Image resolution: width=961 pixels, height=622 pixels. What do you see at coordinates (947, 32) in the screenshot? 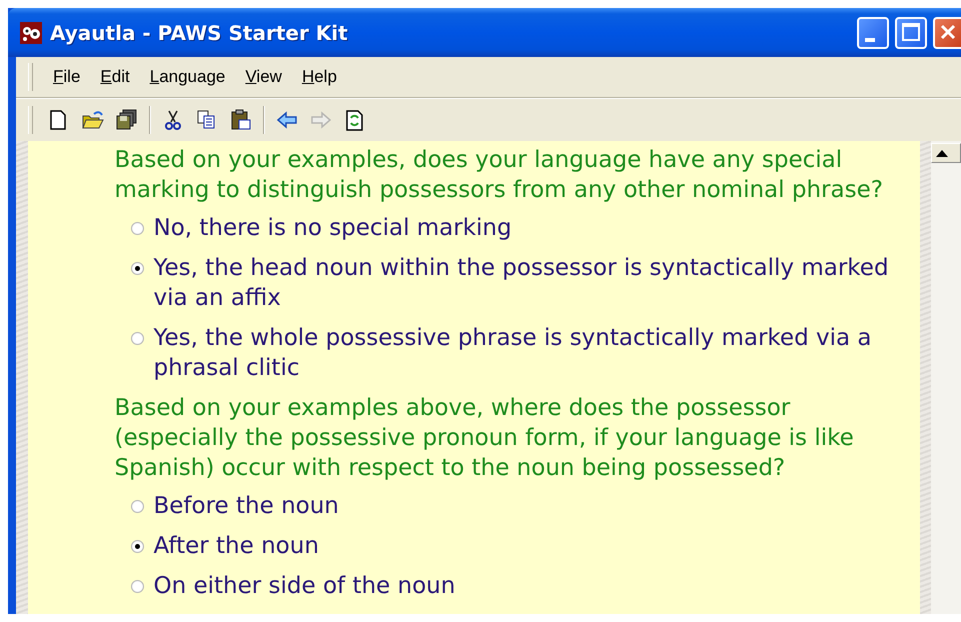
I see `close-button` at bounding box center [947, 32].